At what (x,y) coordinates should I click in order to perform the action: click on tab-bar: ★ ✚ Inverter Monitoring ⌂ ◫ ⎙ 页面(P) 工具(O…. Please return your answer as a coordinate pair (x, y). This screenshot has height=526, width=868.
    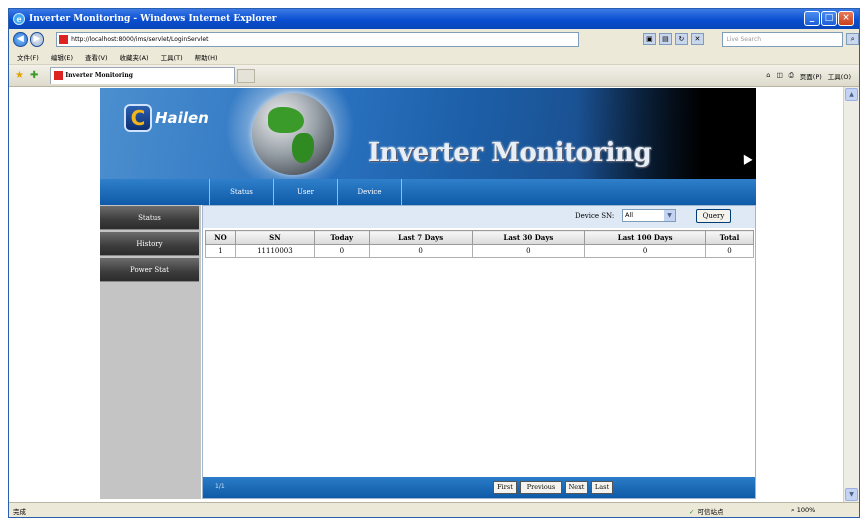
    Looking at the image, I should click on (434, 76).